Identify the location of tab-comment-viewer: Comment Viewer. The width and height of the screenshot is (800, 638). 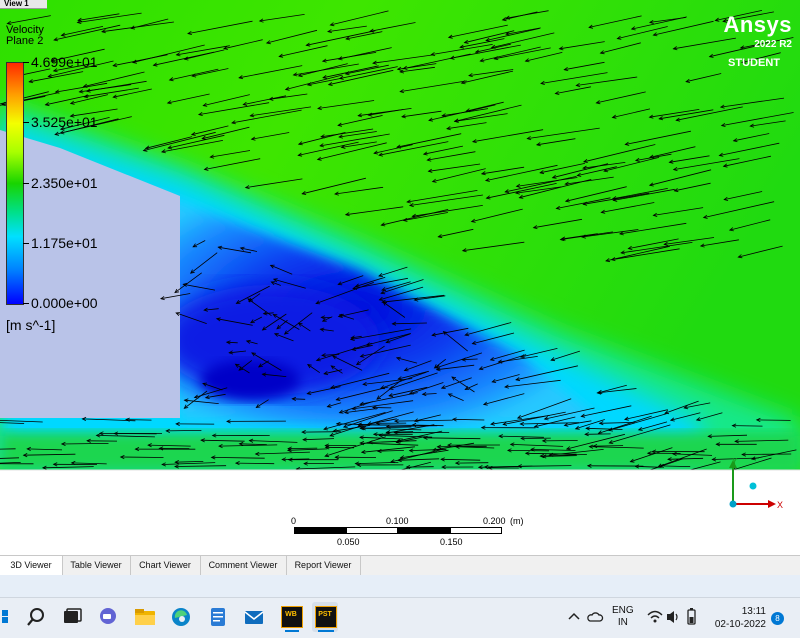
(243, 565).